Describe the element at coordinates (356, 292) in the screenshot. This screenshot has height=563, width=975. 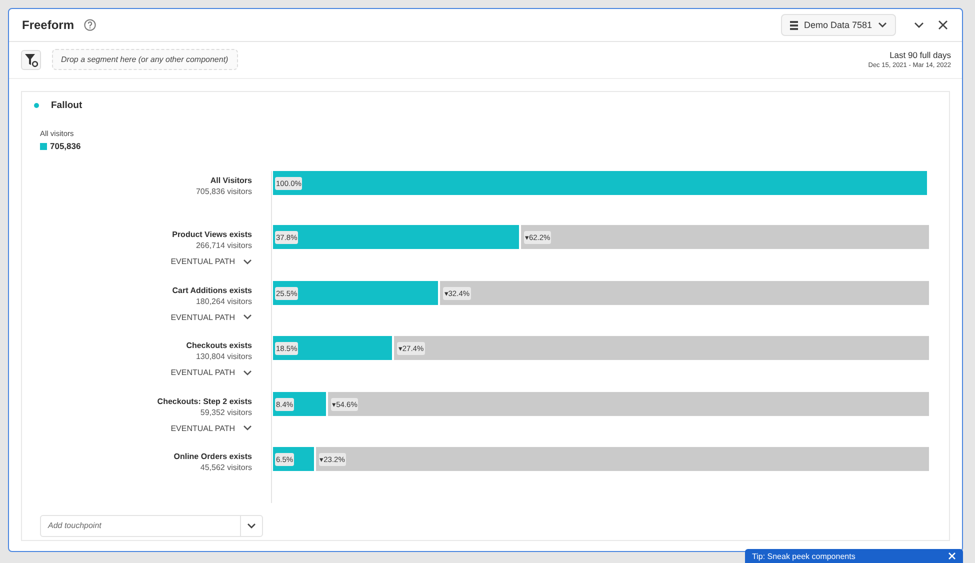
I see `fallout-bar-fill` at that location.